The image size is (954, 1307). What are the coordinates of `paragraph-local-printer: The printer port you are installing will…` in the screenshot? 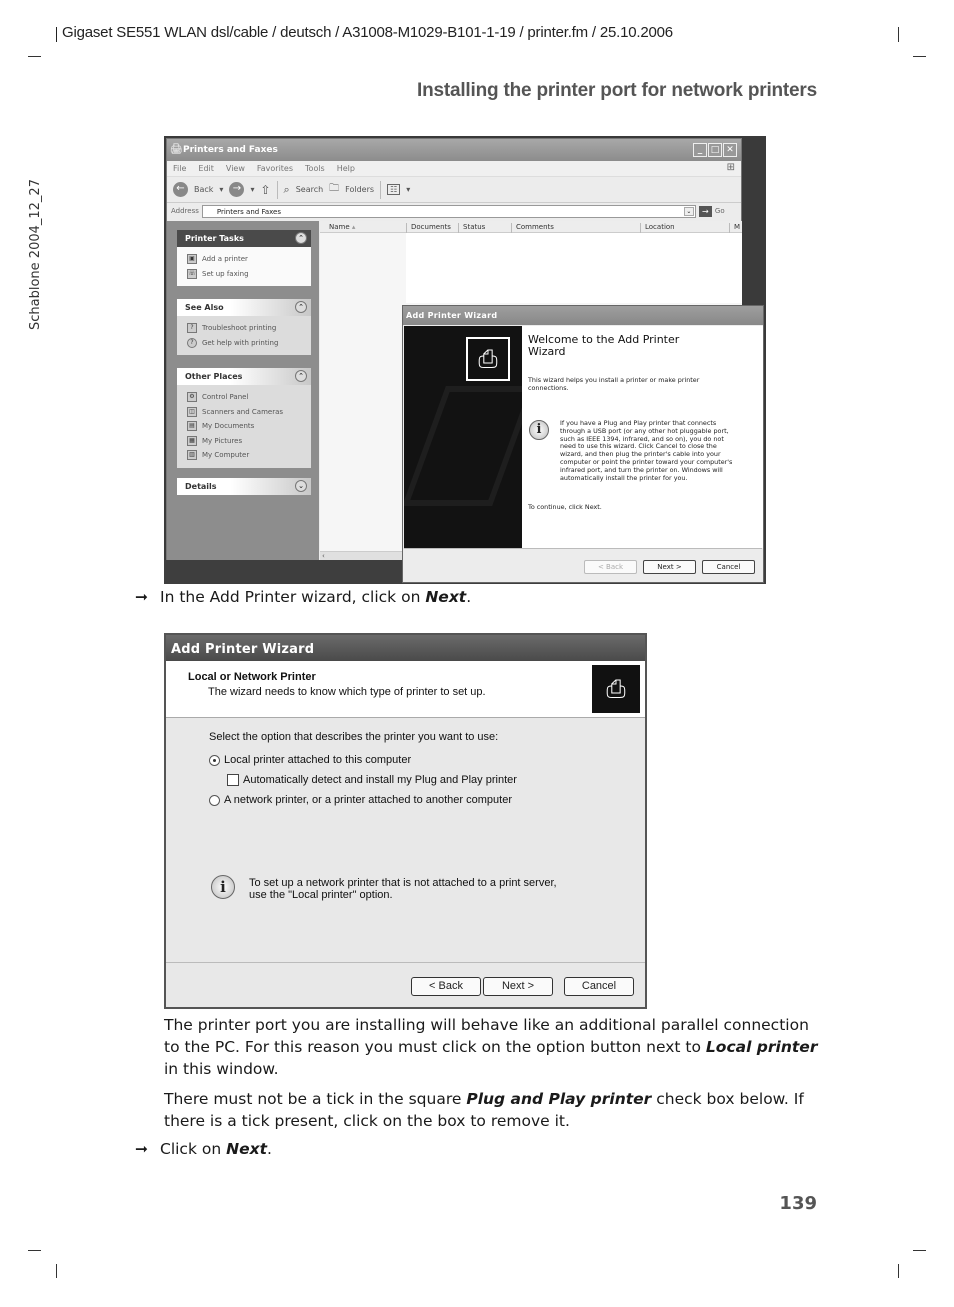 It's located at (494, 1047).